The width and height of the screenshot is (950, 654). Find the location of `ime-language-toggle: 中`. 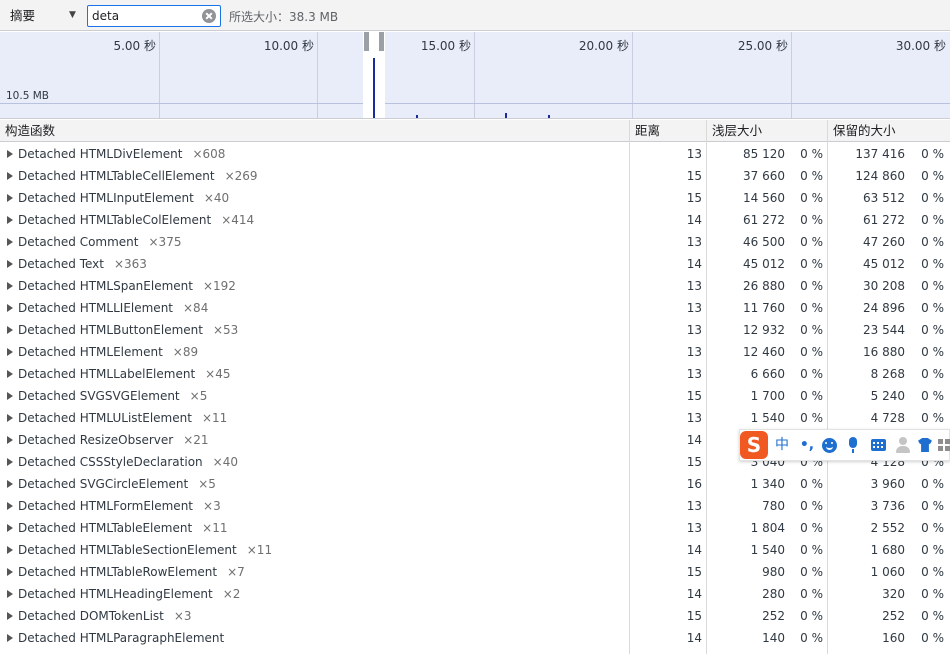

ime-language-toggle: 中 is located at coordinates (782, 445).